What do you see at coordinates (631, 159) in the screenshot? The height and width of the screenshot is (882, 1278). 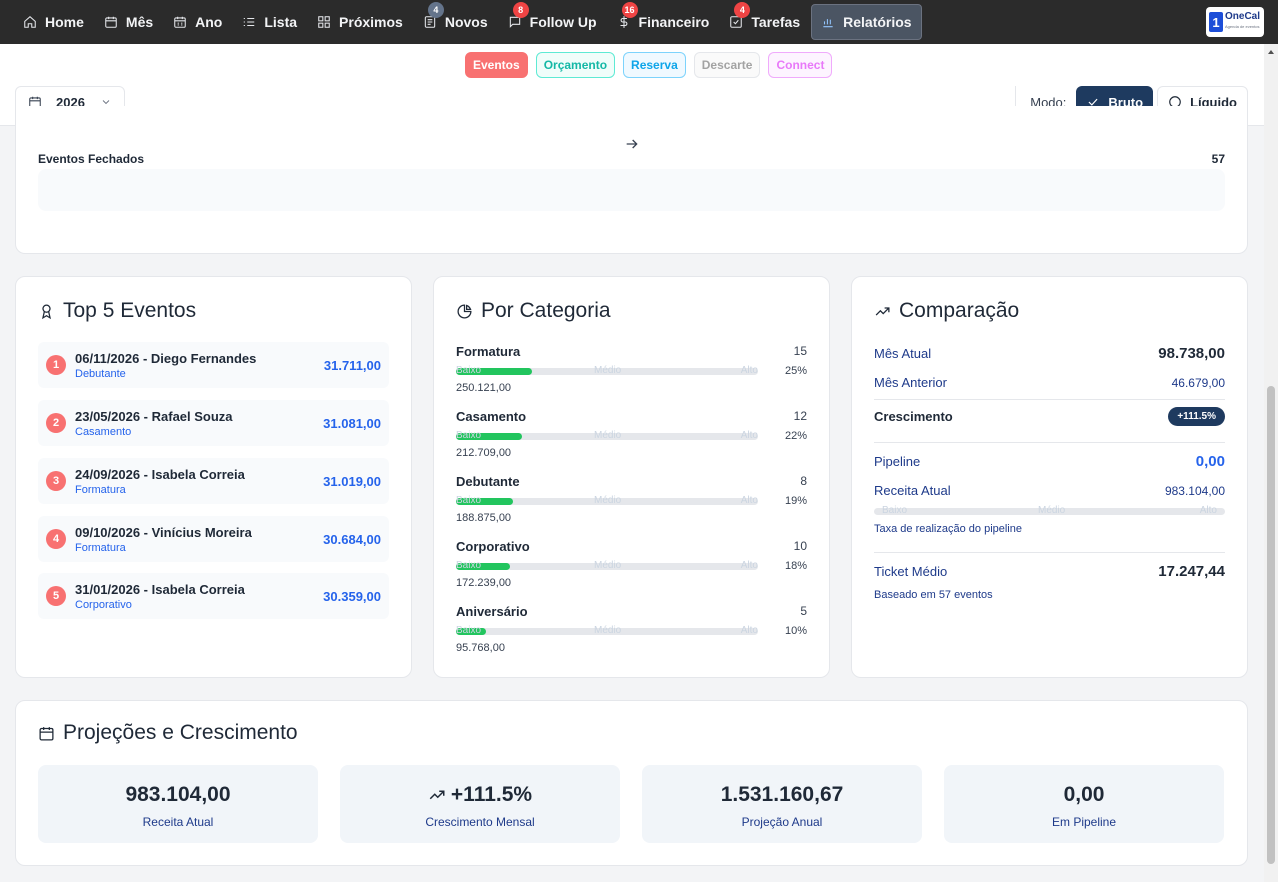 I see `eventos-fechados-row: Eventos Fechados 57` at bounding box center [631, 159].